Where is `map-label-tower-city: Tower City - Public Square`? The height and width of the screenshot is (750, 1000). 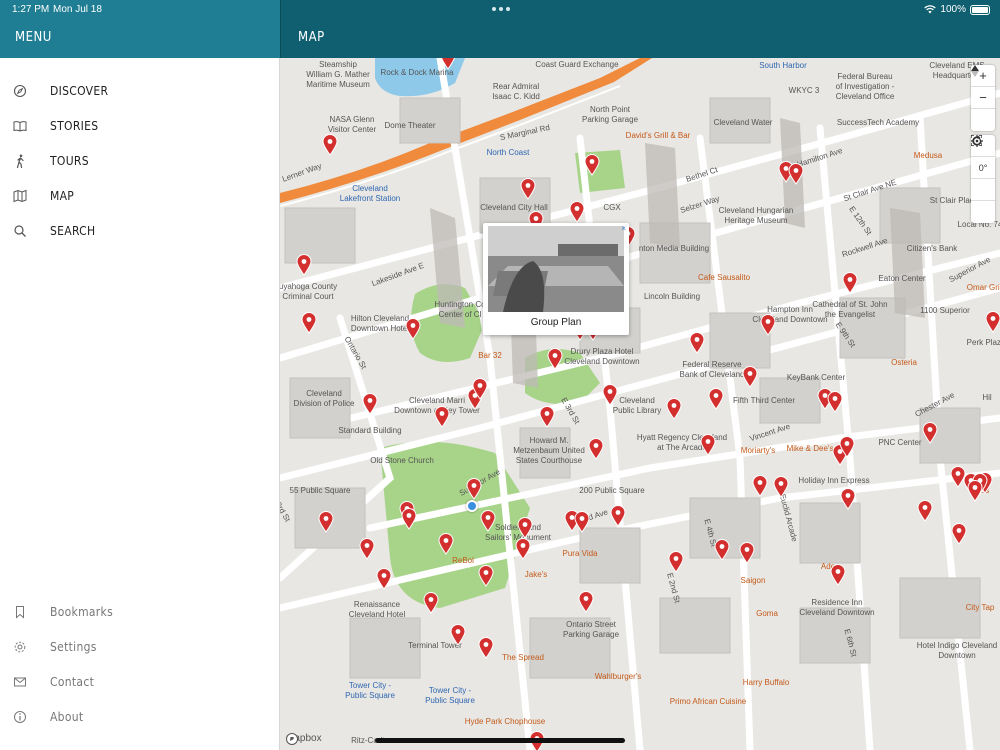
map-label-tower-city: Tower City - Public Square is located at coordinates (370, 690).